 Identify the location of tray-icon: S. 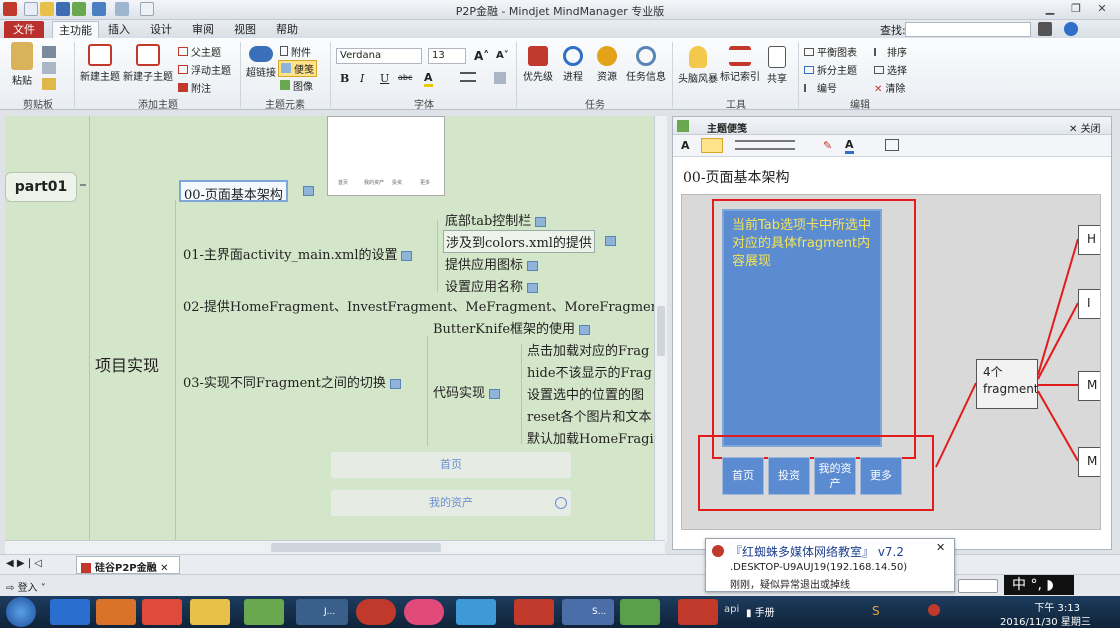
(876, 611).